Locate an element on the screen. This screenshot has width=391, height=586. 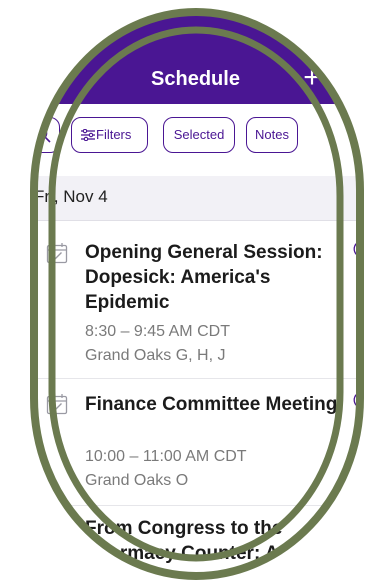
session-time: 8:30 – 9:45 AM CDT is located at coordinates (157, 331).